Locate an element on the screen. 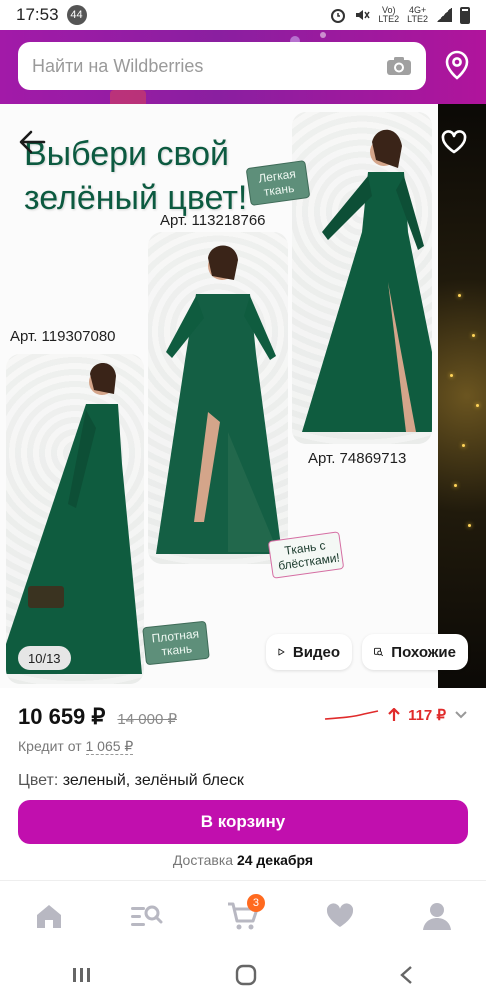  network-4g: 4G+ LTE2 is located at coordinates (417, 14).